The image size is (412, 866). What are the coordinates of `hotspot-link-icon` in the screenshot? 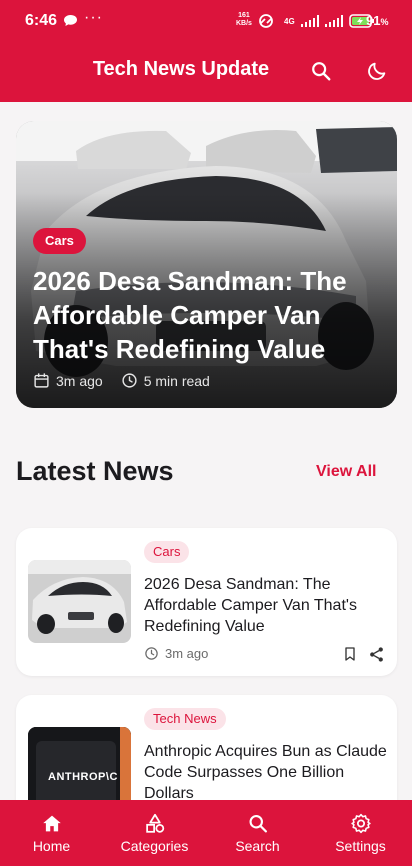 It's located at (266, 21).